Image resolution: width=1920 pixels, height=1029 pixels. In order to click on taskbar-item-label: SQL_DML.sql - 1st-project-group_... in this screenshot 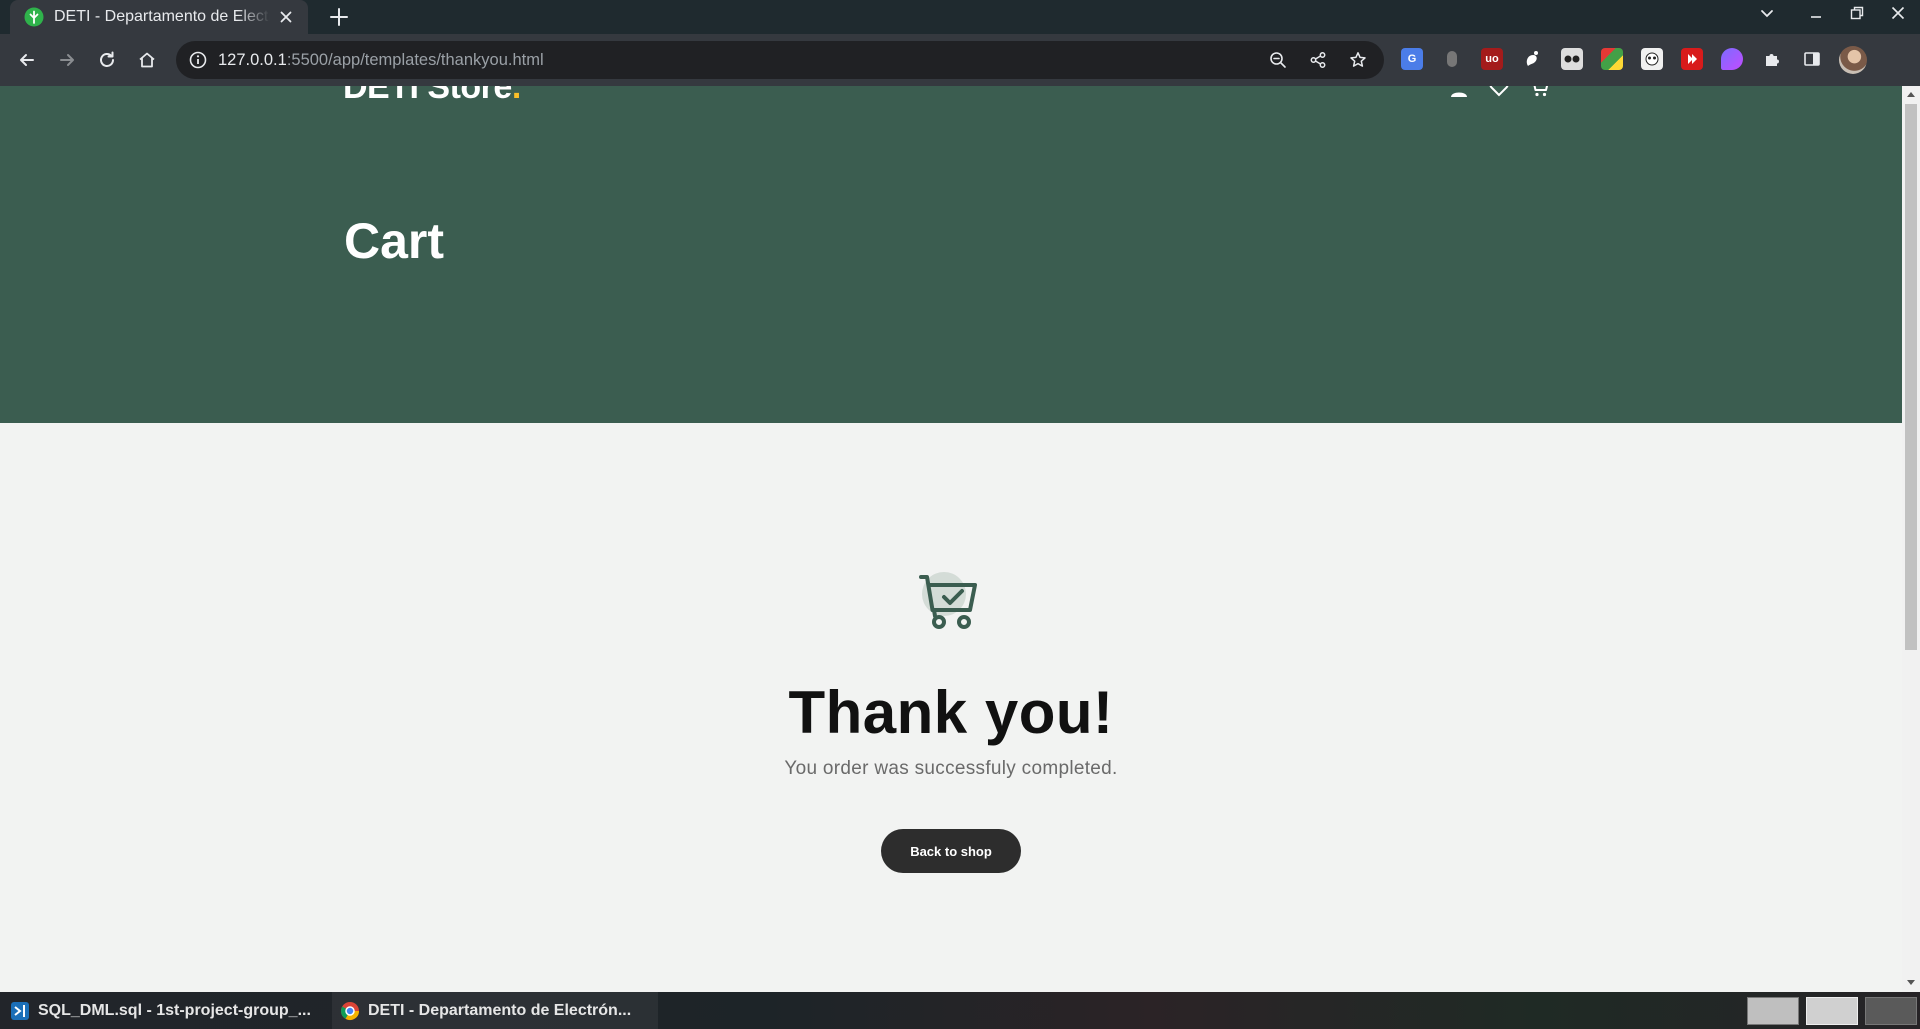, I will do `click(174, 1010)`.